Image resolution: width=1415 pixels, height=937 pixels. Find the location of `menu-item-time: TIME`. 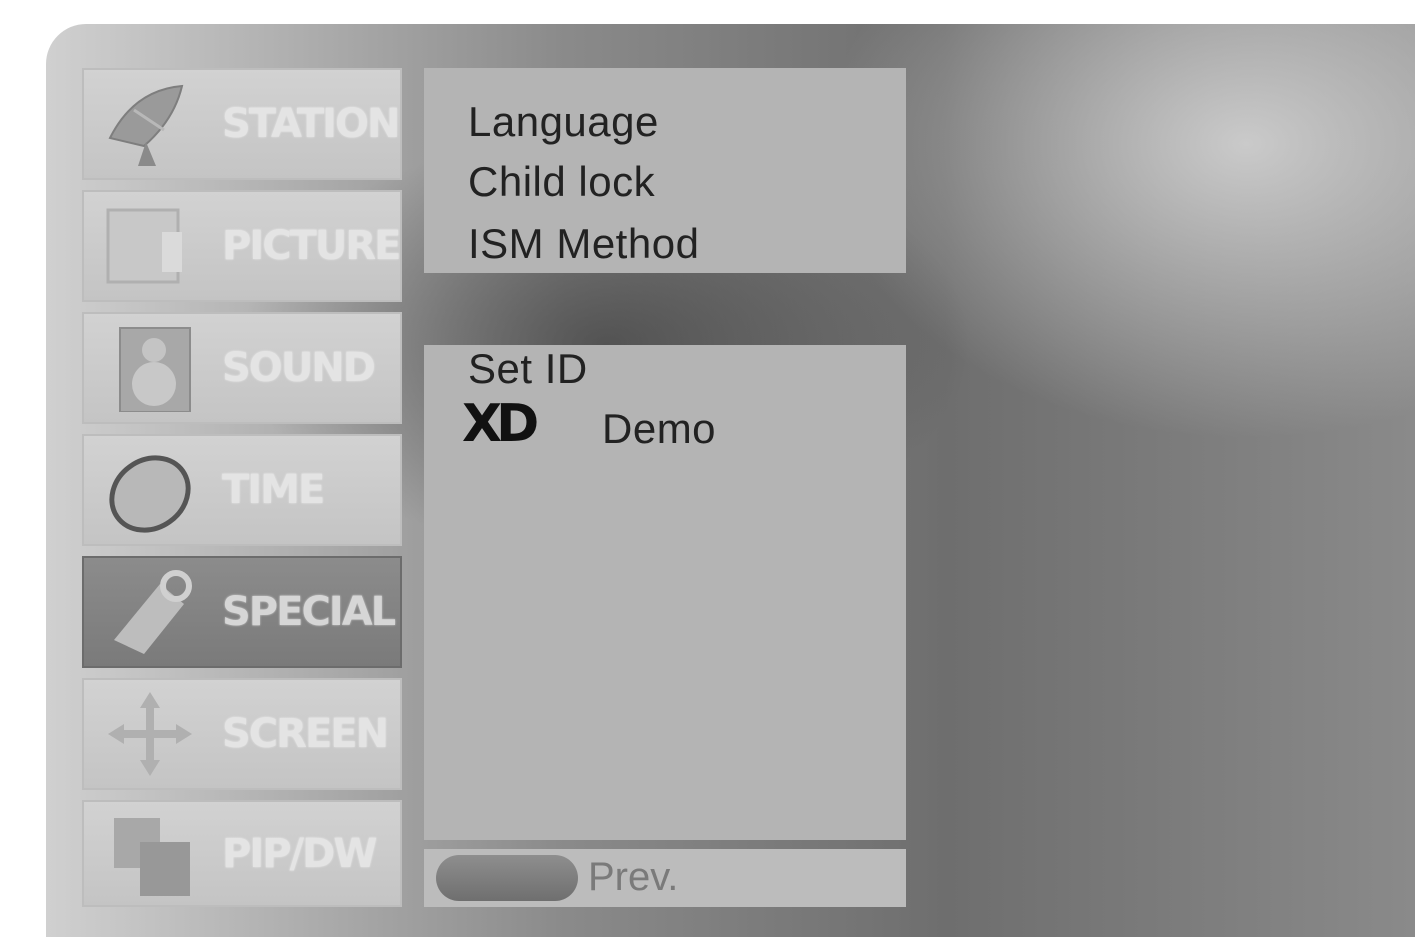

menu-item-time: TIME is located at coordinates (242, 490).